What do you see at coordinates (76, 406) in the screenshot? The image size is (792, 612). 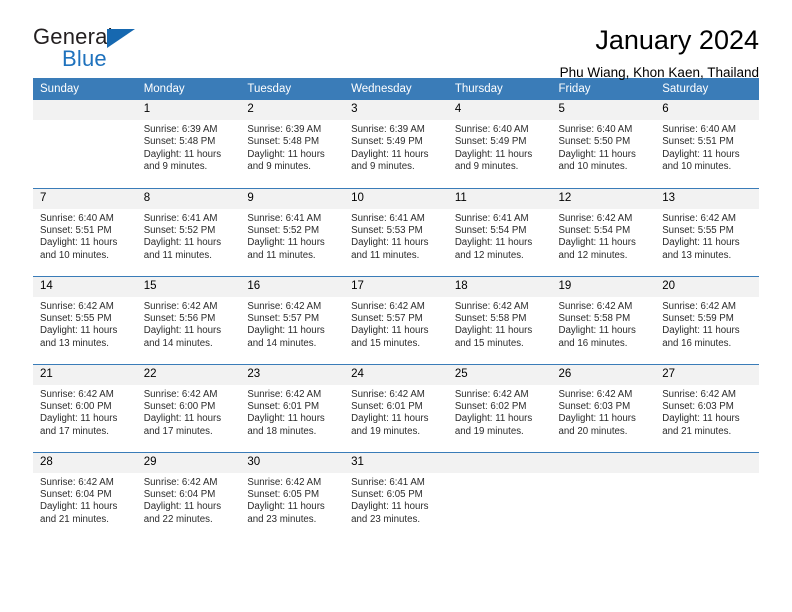 I see `sun-info-line: Sunset: 6:00 PM` at bounding box center [76, 406].